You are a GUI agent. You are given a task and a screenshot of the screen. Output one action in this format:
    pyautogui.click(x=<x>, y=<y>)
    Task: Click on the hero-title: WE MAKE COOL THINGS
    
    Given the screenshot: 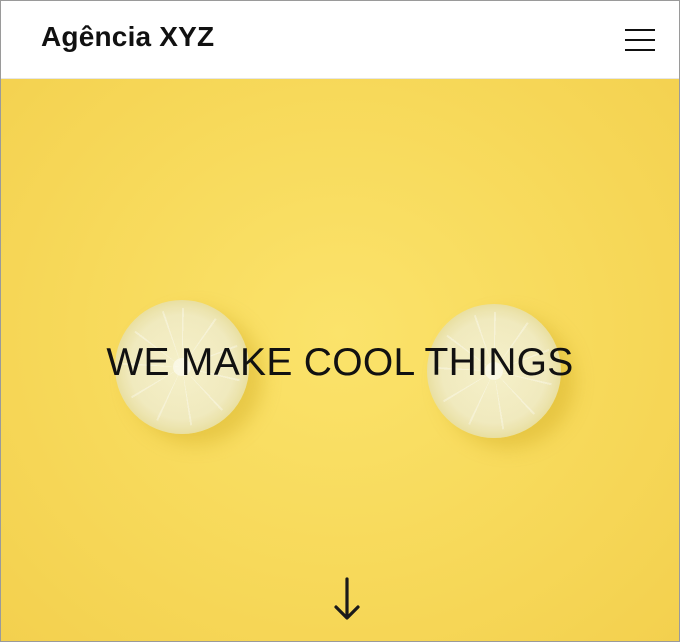 What is the action you would take?
    pyautogui.click(x=340, y=362)
    